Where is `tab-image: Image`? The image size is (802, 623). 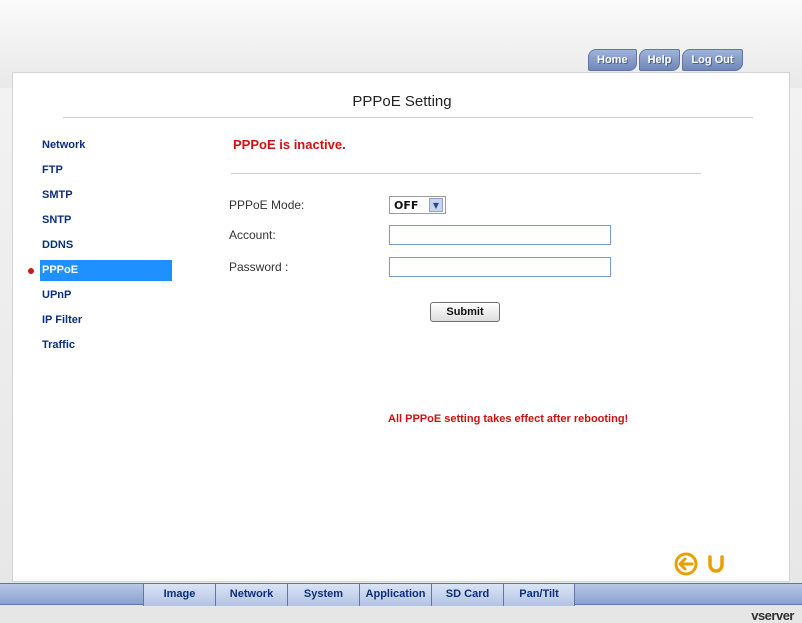
tab-image: Image is located at coordinates (179, 595).